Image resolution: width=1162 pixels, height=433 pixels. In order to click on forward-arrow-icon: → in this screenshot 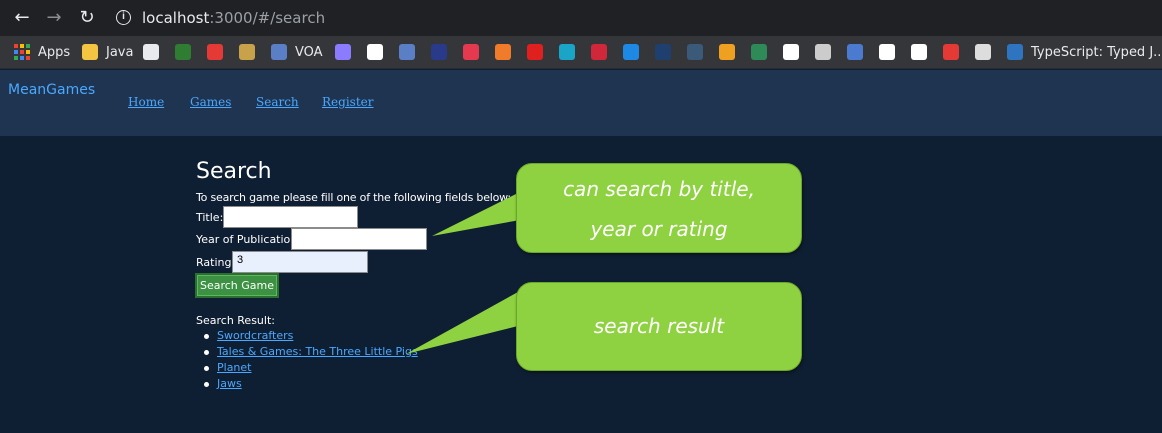, I will do `click(54, 18)`.